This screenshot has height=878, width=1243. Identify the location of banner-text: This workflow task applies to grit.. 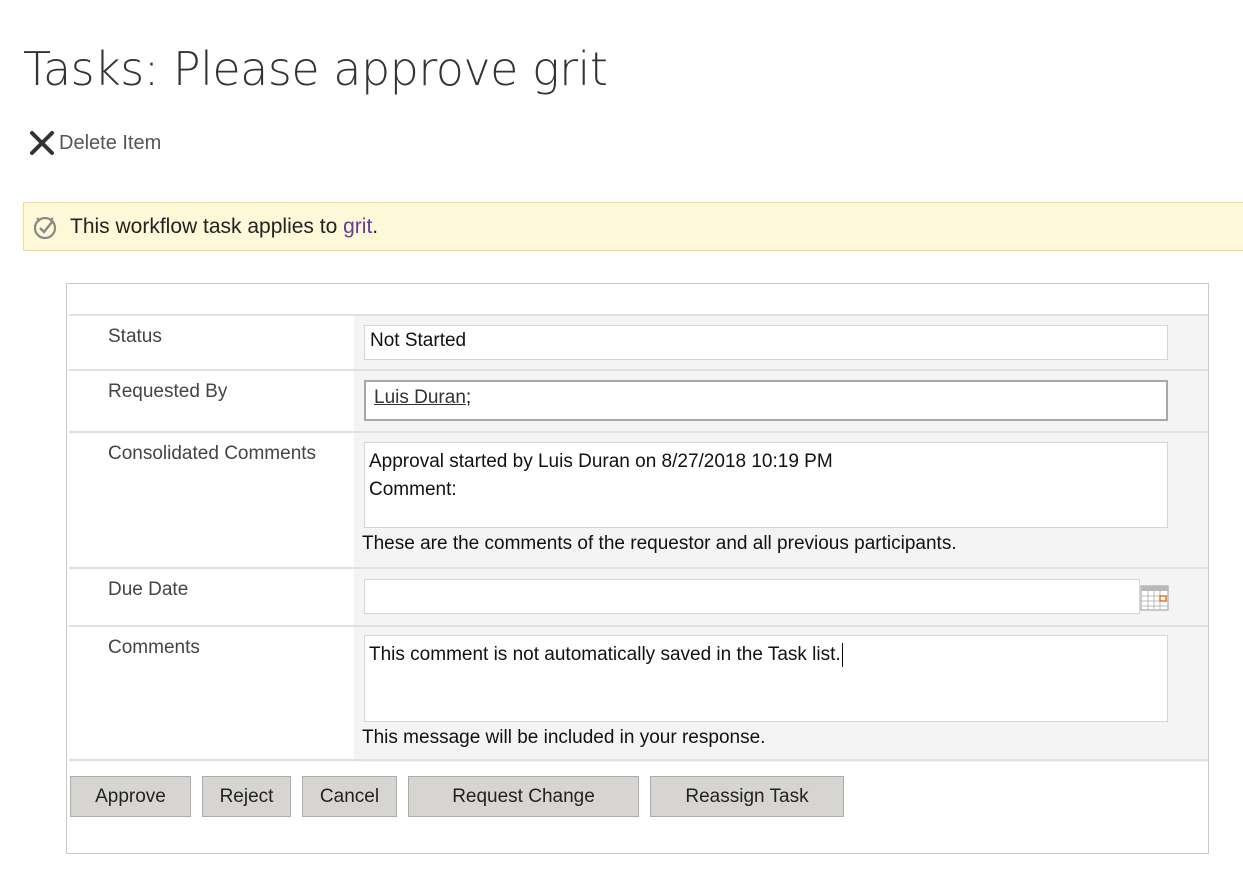
(224, 227).